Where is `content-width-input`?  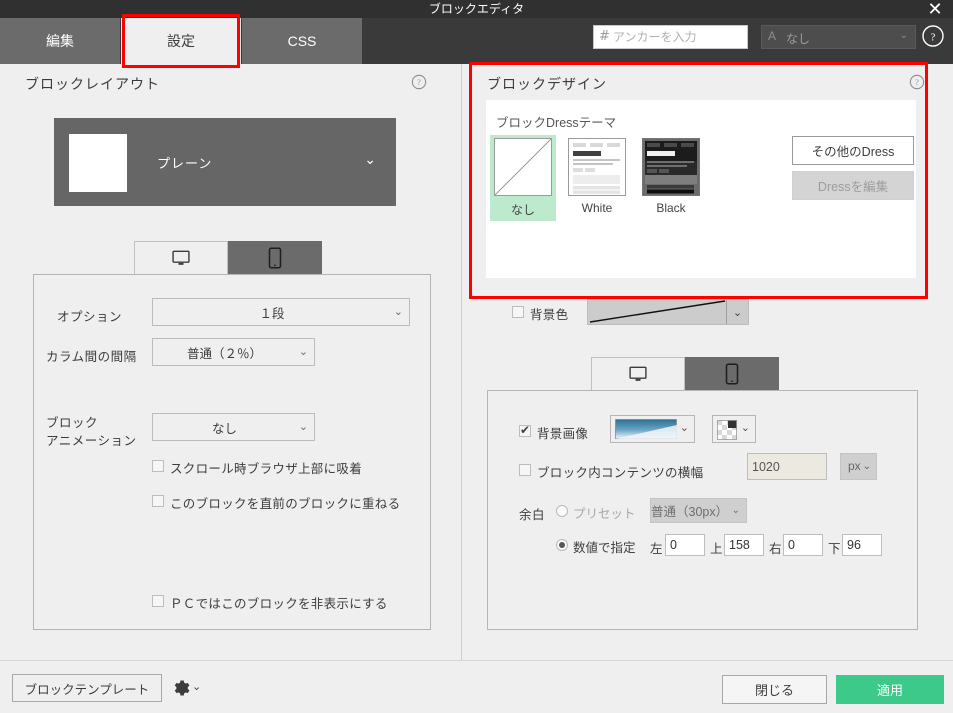
content-width-input is located at coordinates (787, 466).